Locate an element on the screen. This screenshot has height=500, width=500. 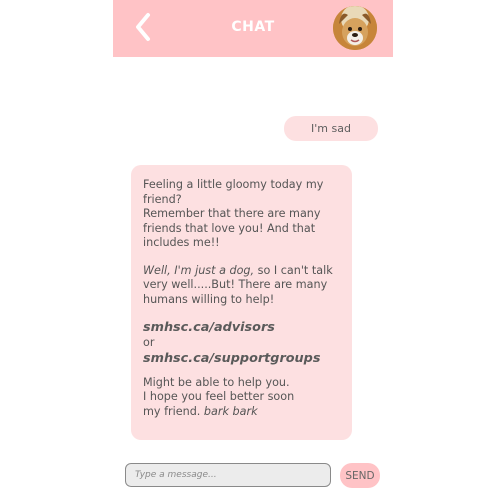
bot-closing-line-3: my friend. bark bark is located at coordinates (242, 412).